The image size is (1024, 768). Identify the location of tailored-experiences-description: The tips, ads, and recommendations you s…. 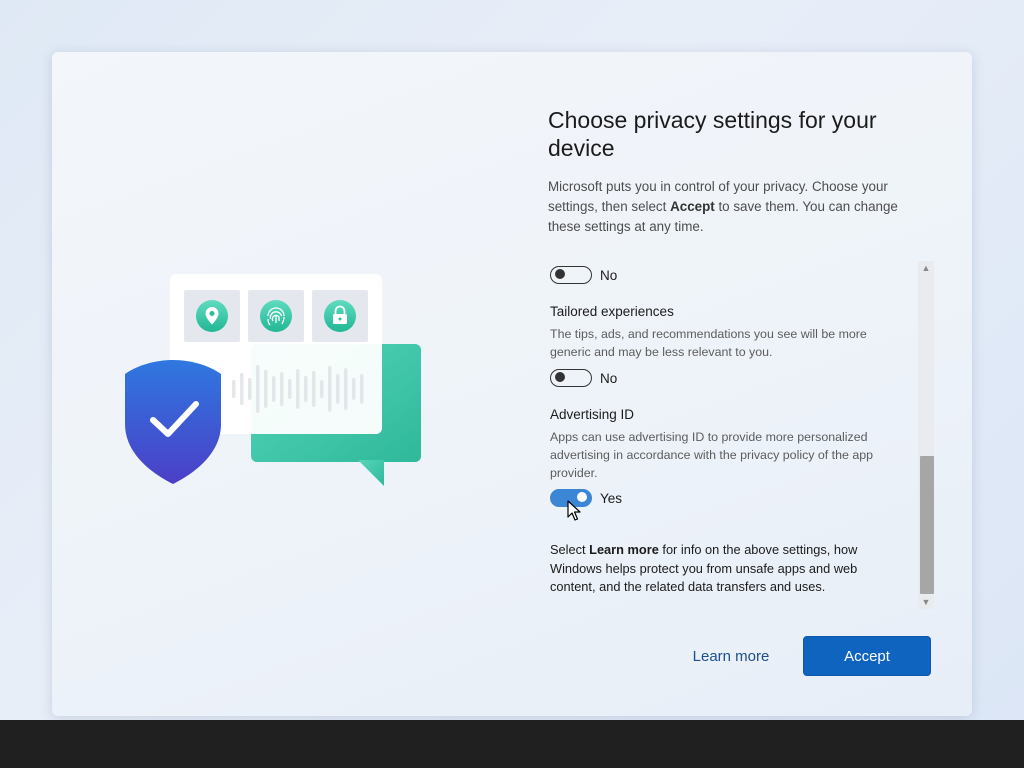
(708, 343).